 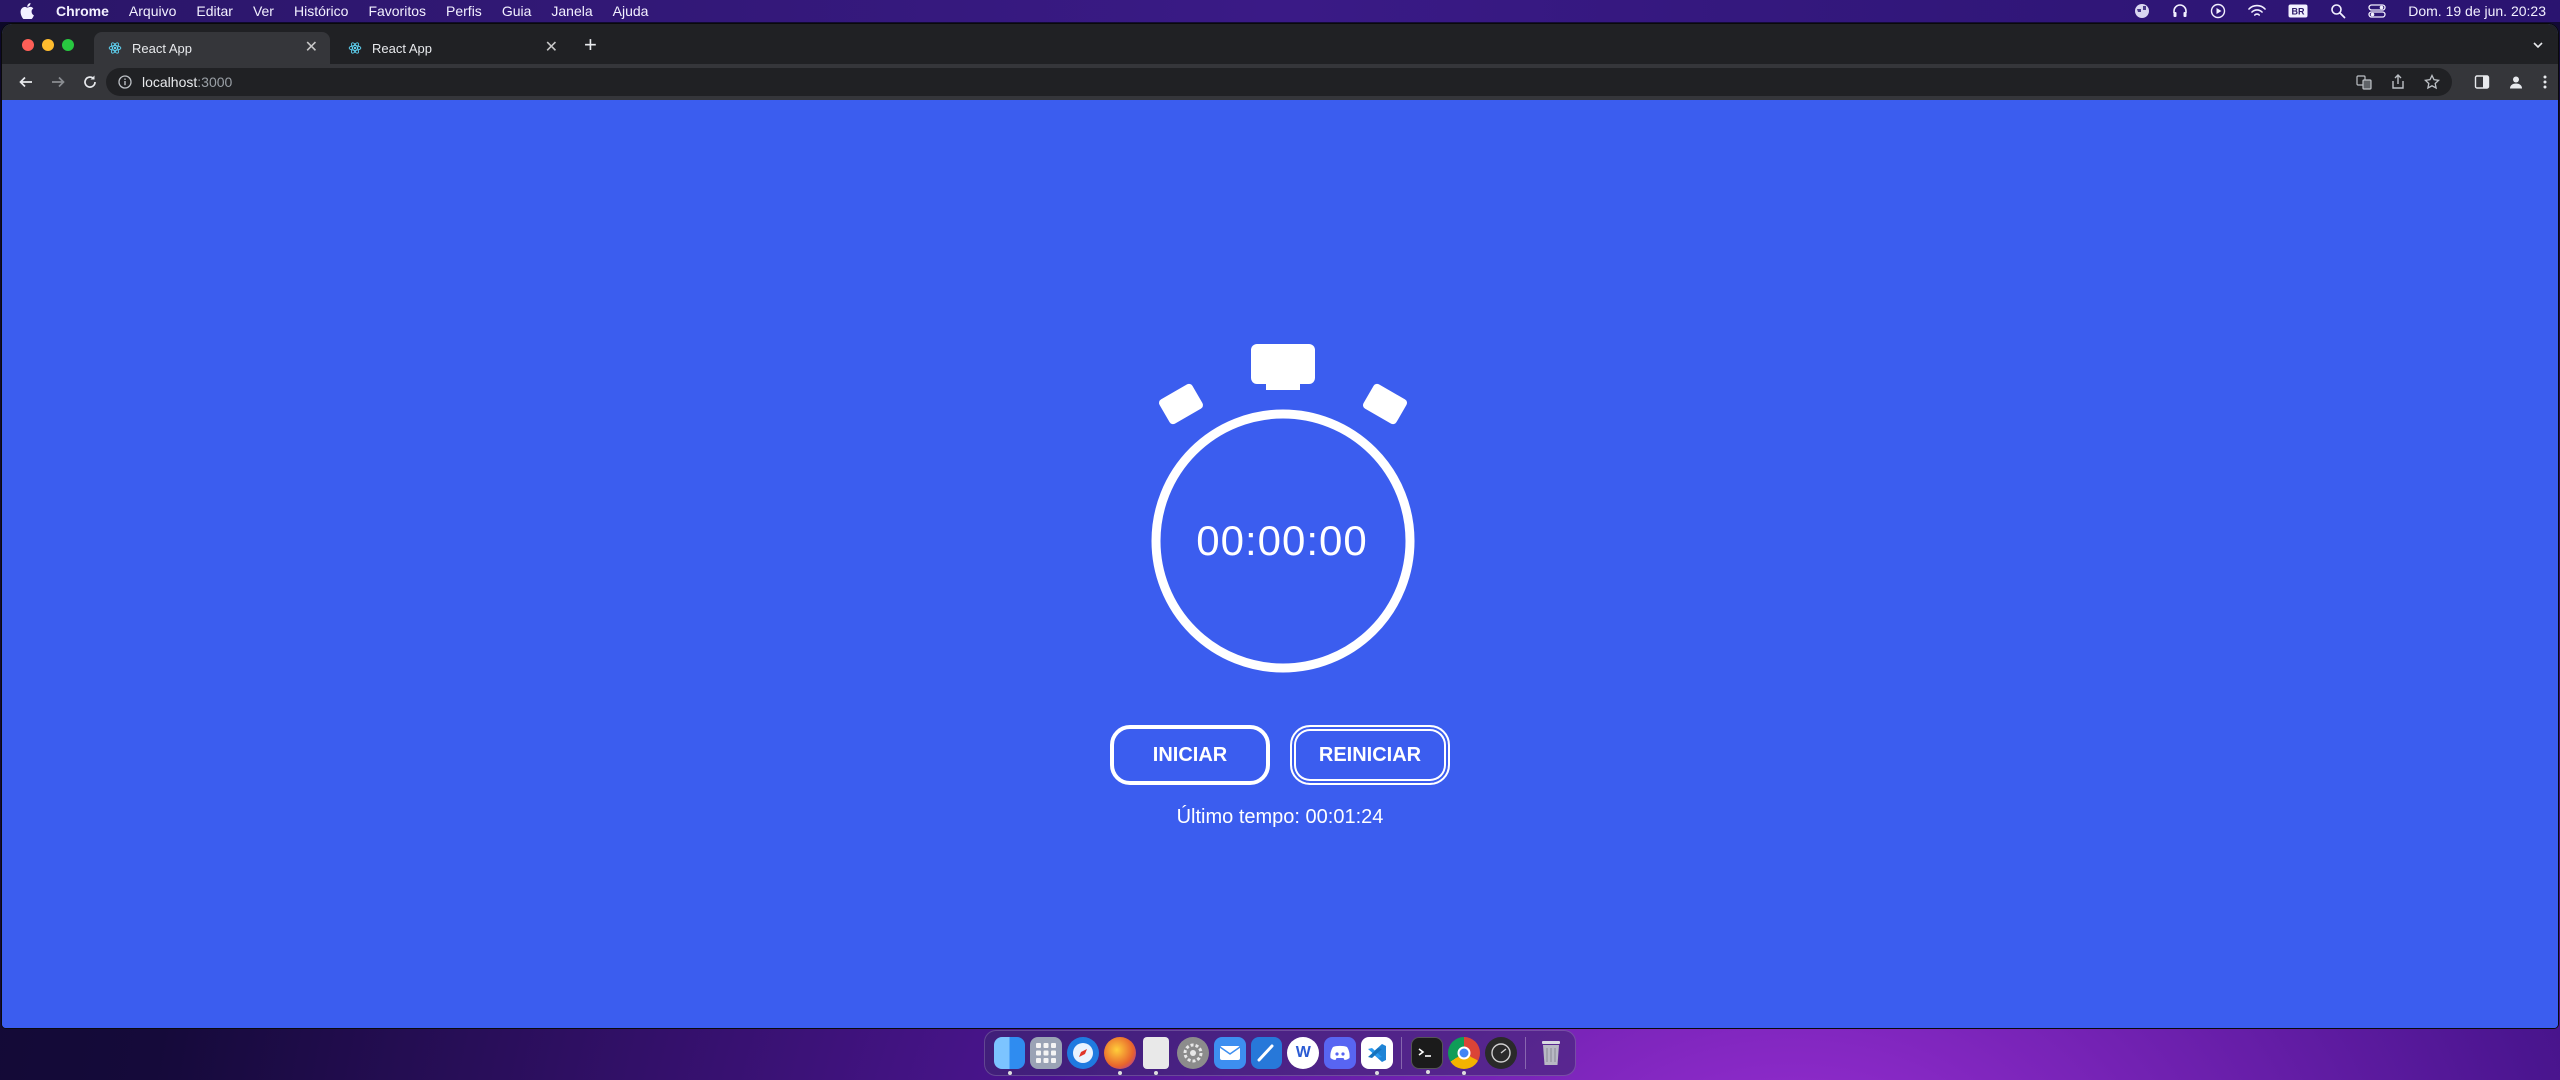 I want to click on dock-vscode-icon, so click(x=1377, y=1056).